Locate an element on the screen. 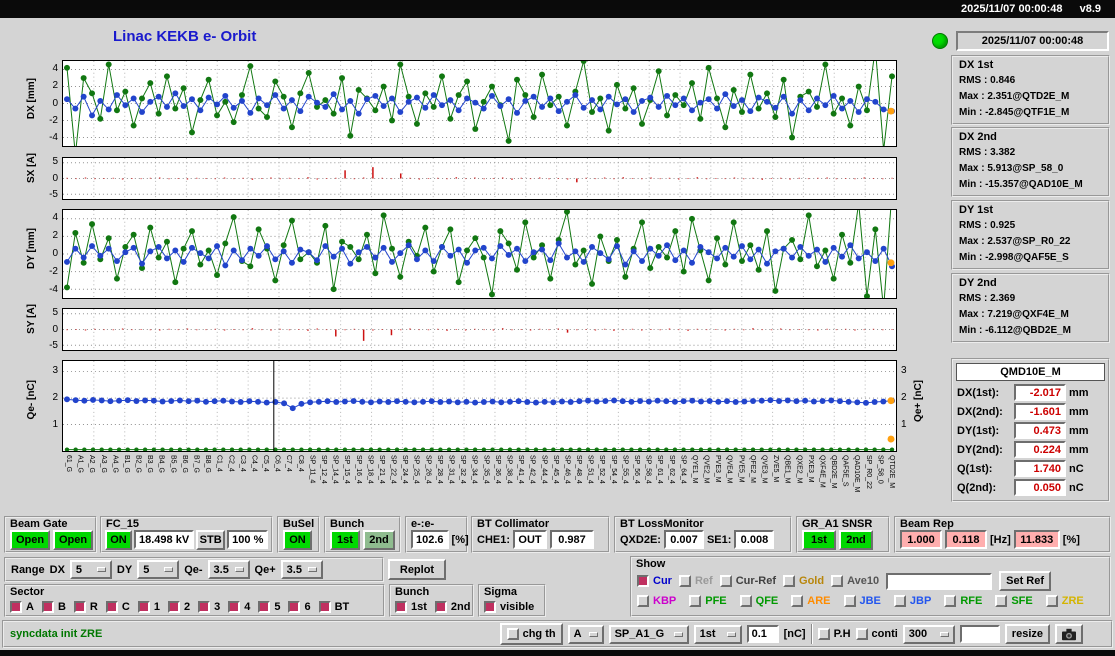 The height and width of the screenshot is (656, 1115). range-combo-qe-: 3.5 is located at coordinates (228, 569).